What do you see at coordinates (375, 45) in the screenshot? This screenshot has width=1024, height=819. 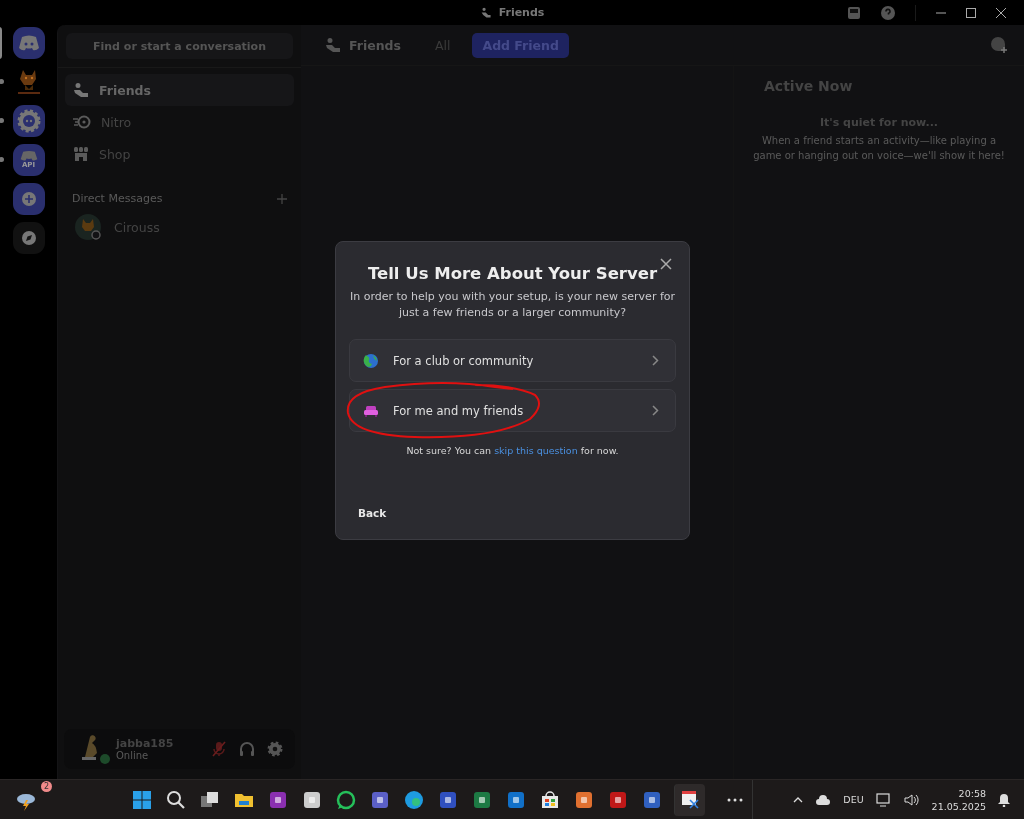 I see `page-title: Friends` at bounding box center [375, 45].